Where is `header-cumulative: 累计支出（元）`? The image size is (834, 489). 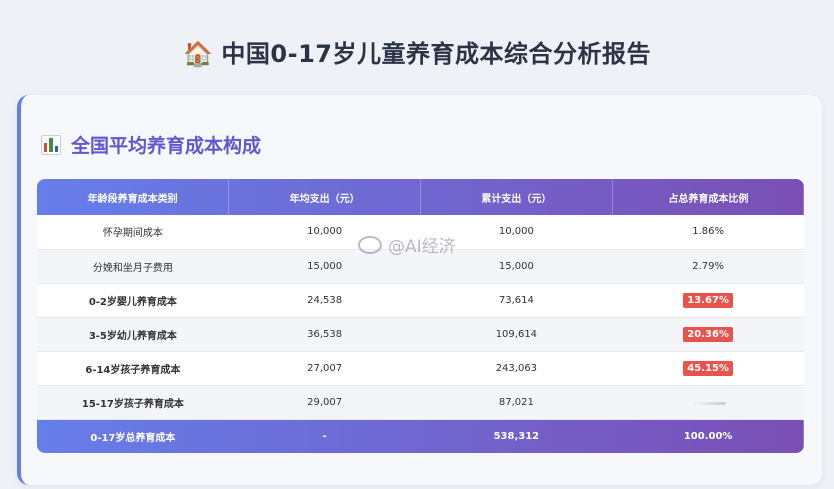 header-cumulative: 累计支出（元） is located at coordinates (516, 197).